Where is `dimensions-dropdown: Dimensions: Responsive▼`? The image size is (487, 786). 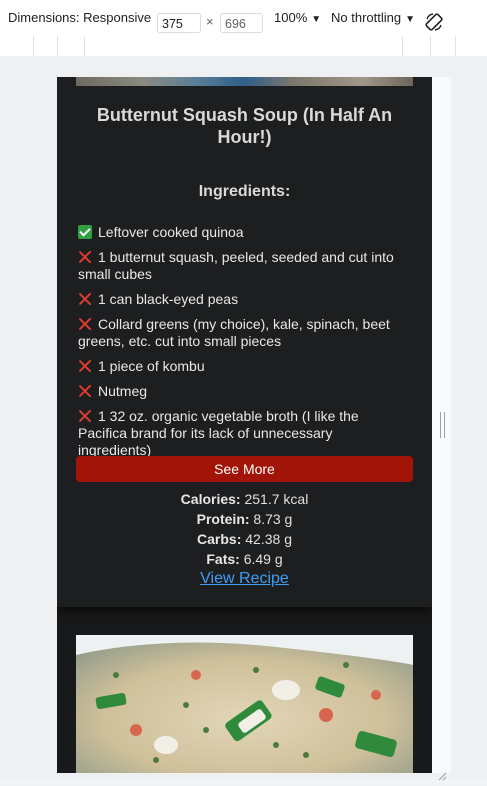 dimensions-dropdown: Dimensions: Responsive▼ is located at coordinates (86, 17).